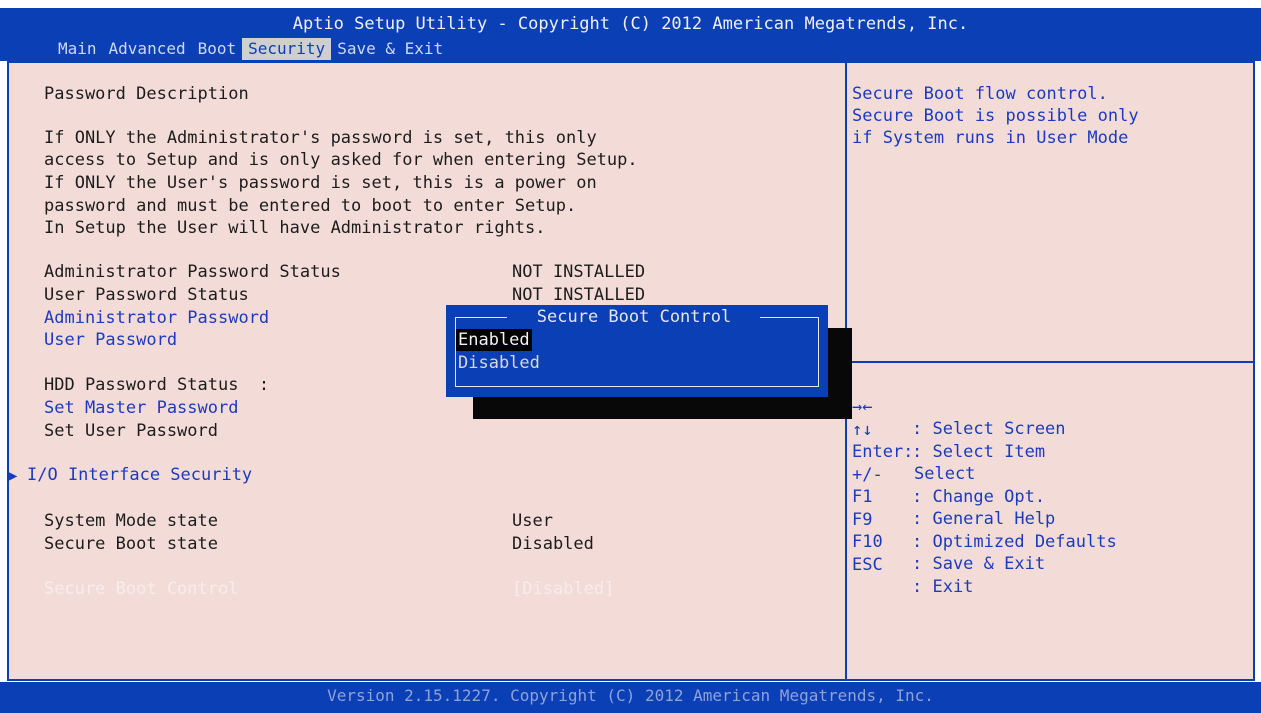  I want to click on key-desc: : Save & Exit, so click(979, 564).